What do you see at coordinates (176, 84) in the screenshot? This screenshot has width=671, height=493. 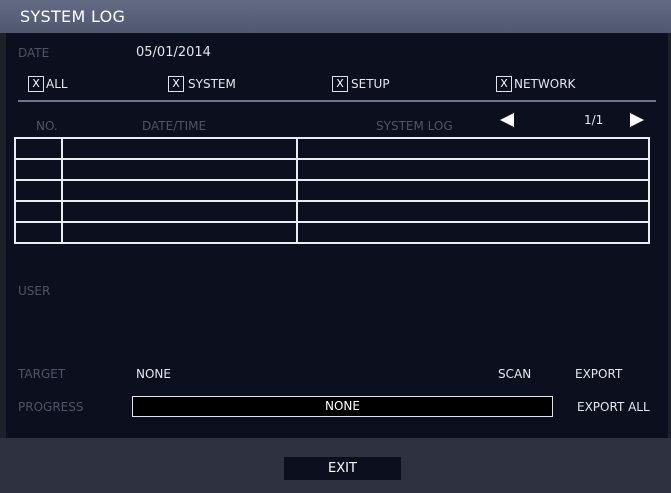 I see `filter-system-checkbox: X` at bounding box center [176, 84].